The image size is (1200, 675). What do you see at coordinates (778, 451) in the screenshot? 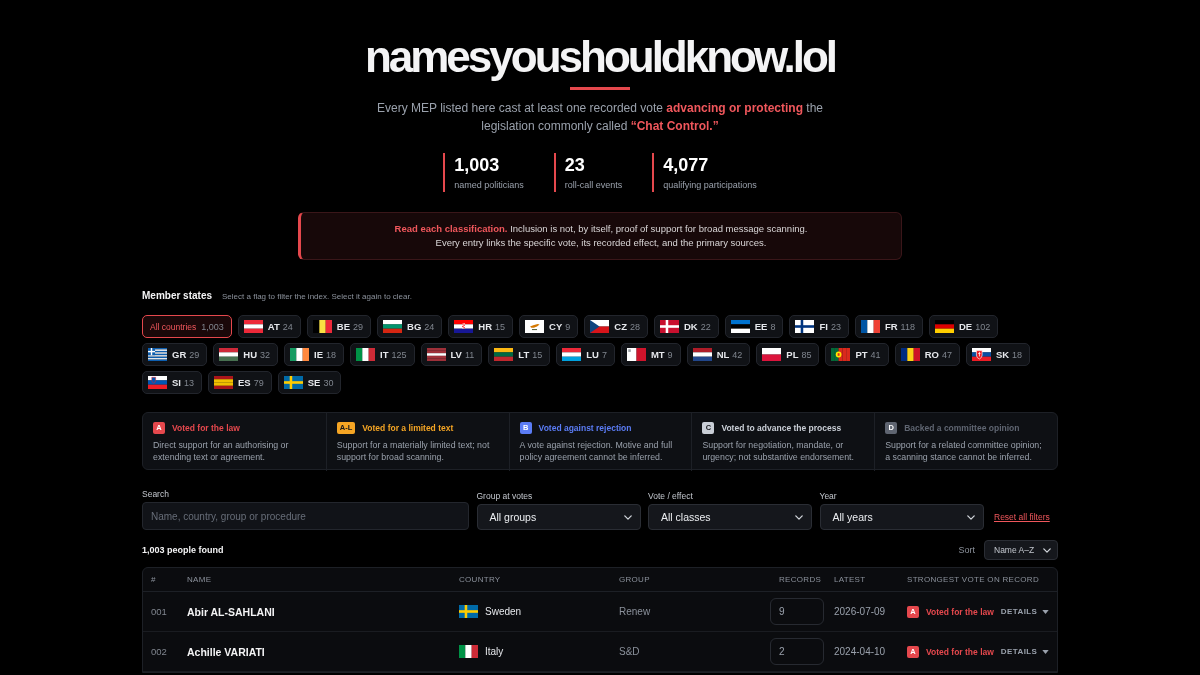
I see `class-description: Support for negotiation, mandate, or urgency; not substantive endorsement.` at bounding box center [778, 451].